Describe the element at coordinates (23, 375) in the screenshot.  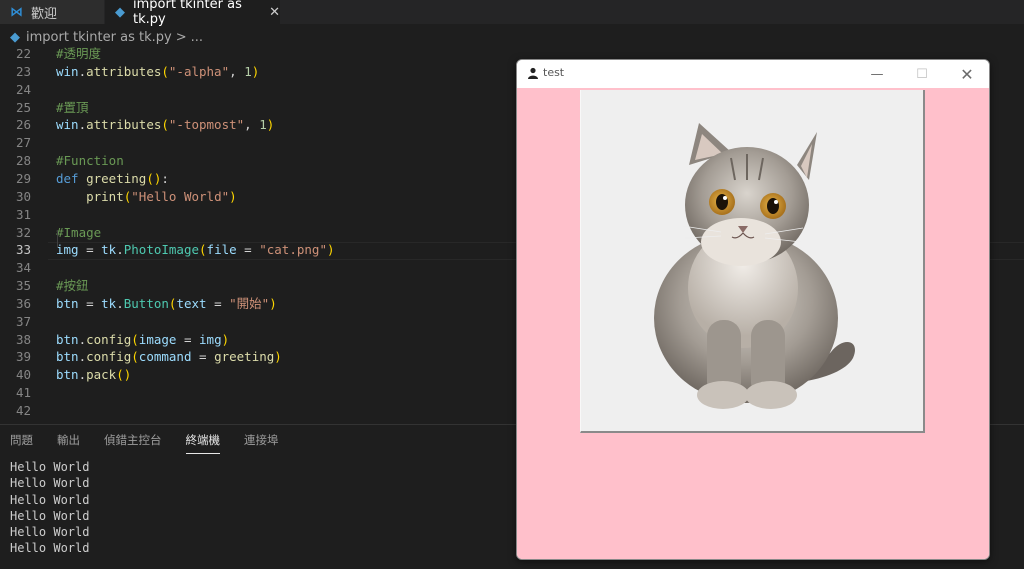
I see `line-number: 40` at that location.